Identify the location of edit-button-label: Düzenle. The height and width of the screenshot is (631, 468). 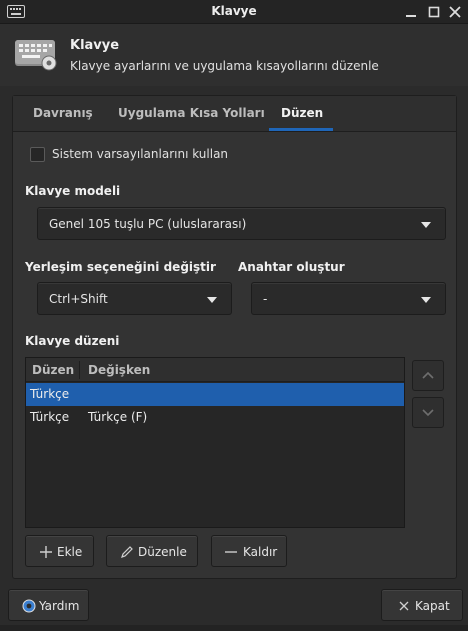
(162, 552).